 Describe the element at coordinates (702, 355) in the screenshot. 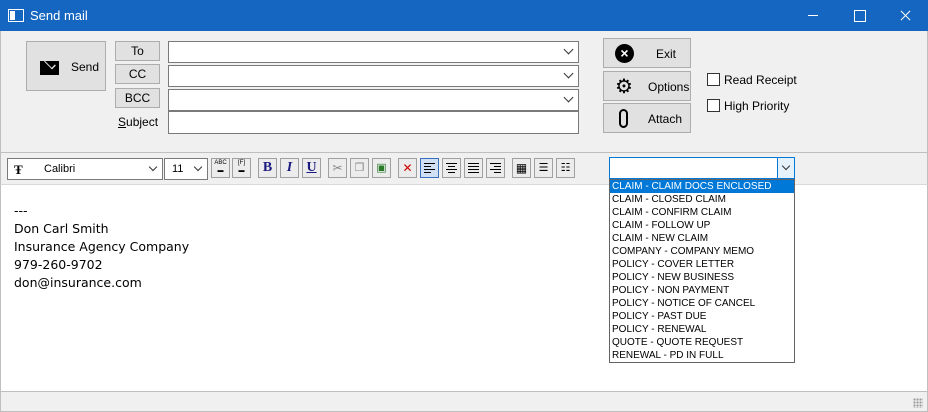

I see `template-option: RENEWAL - PD IN FULL` at that location.